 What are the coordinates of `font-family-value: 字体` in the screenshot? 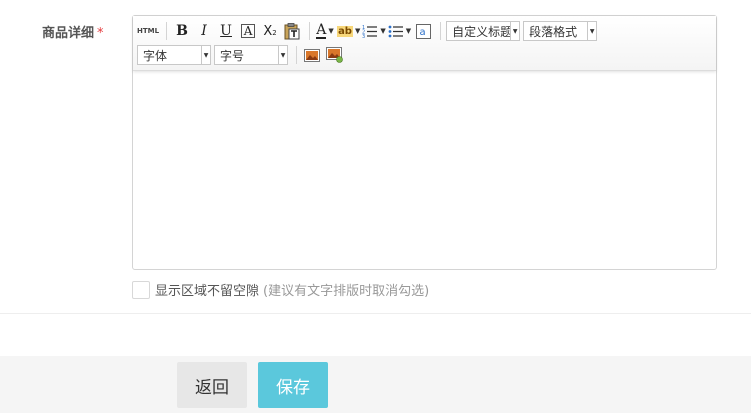 It's located at (155, 55).